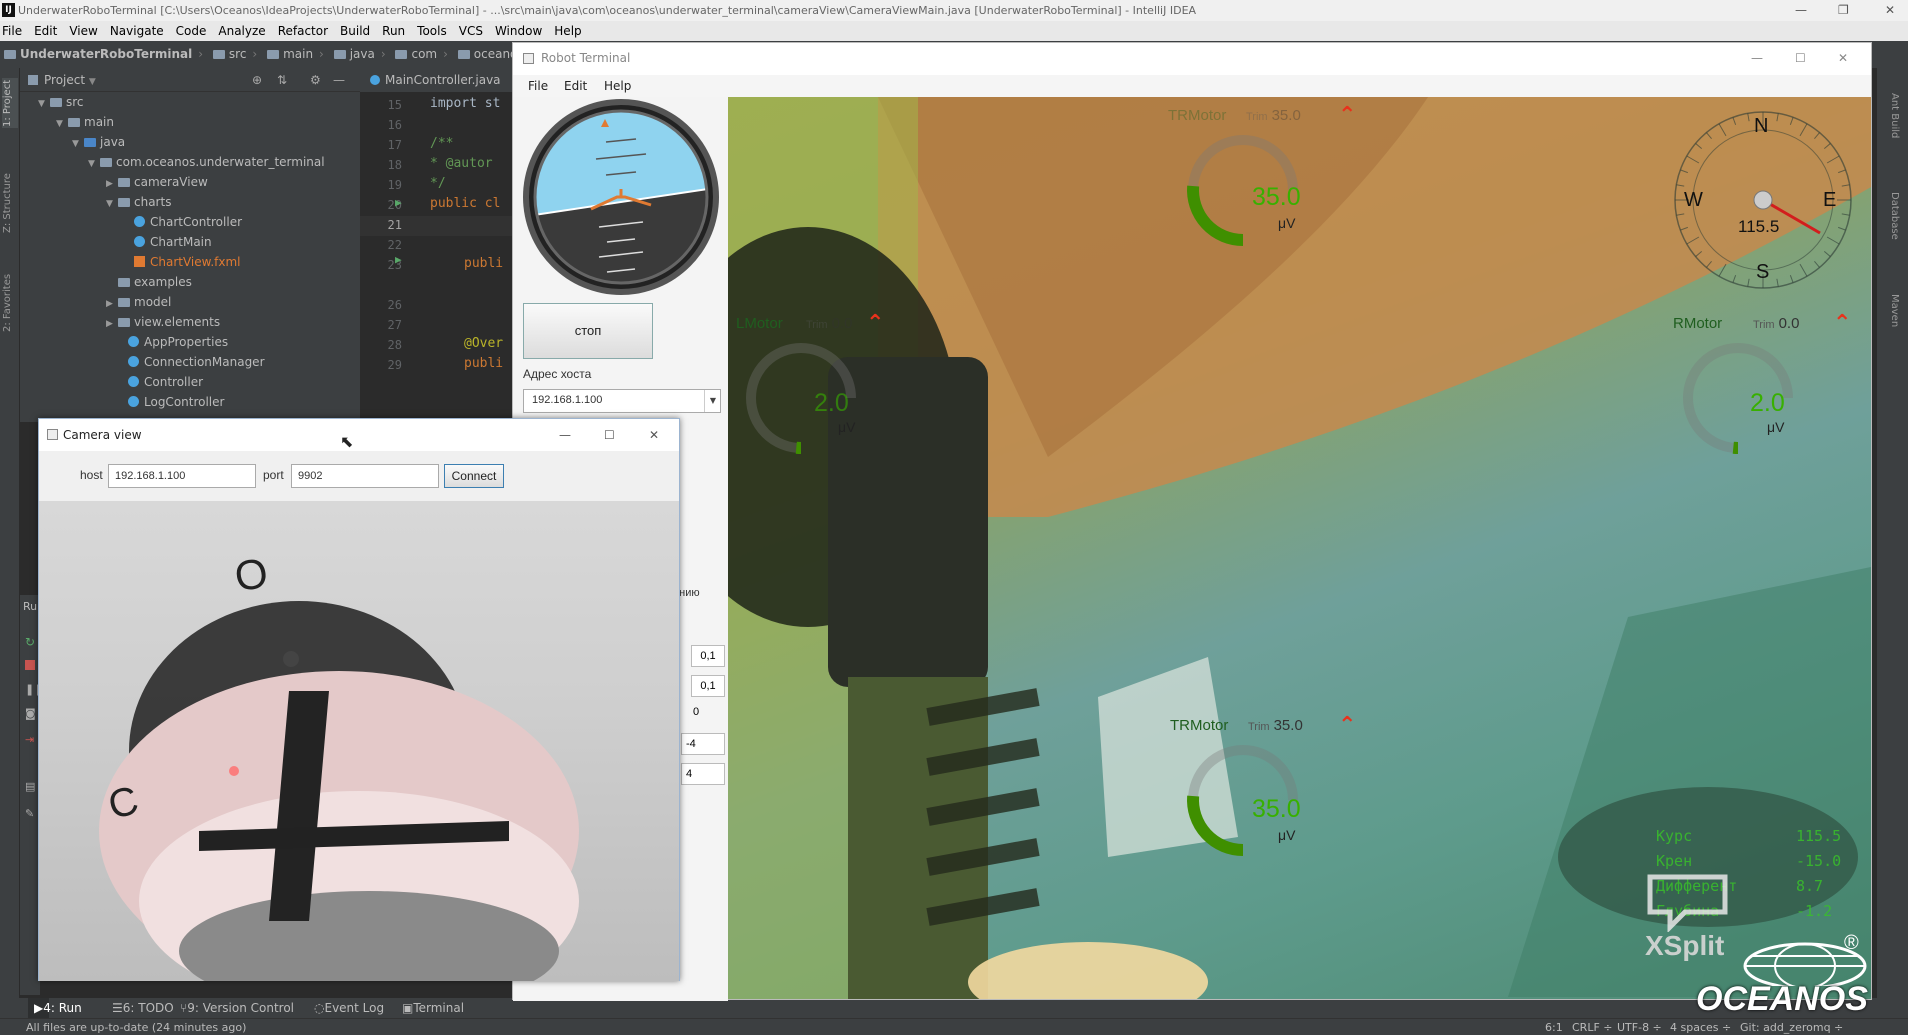  Describe the element at coordinates (29, 739) in the screenshot. I see `exit-icon: ⇥` at that location.